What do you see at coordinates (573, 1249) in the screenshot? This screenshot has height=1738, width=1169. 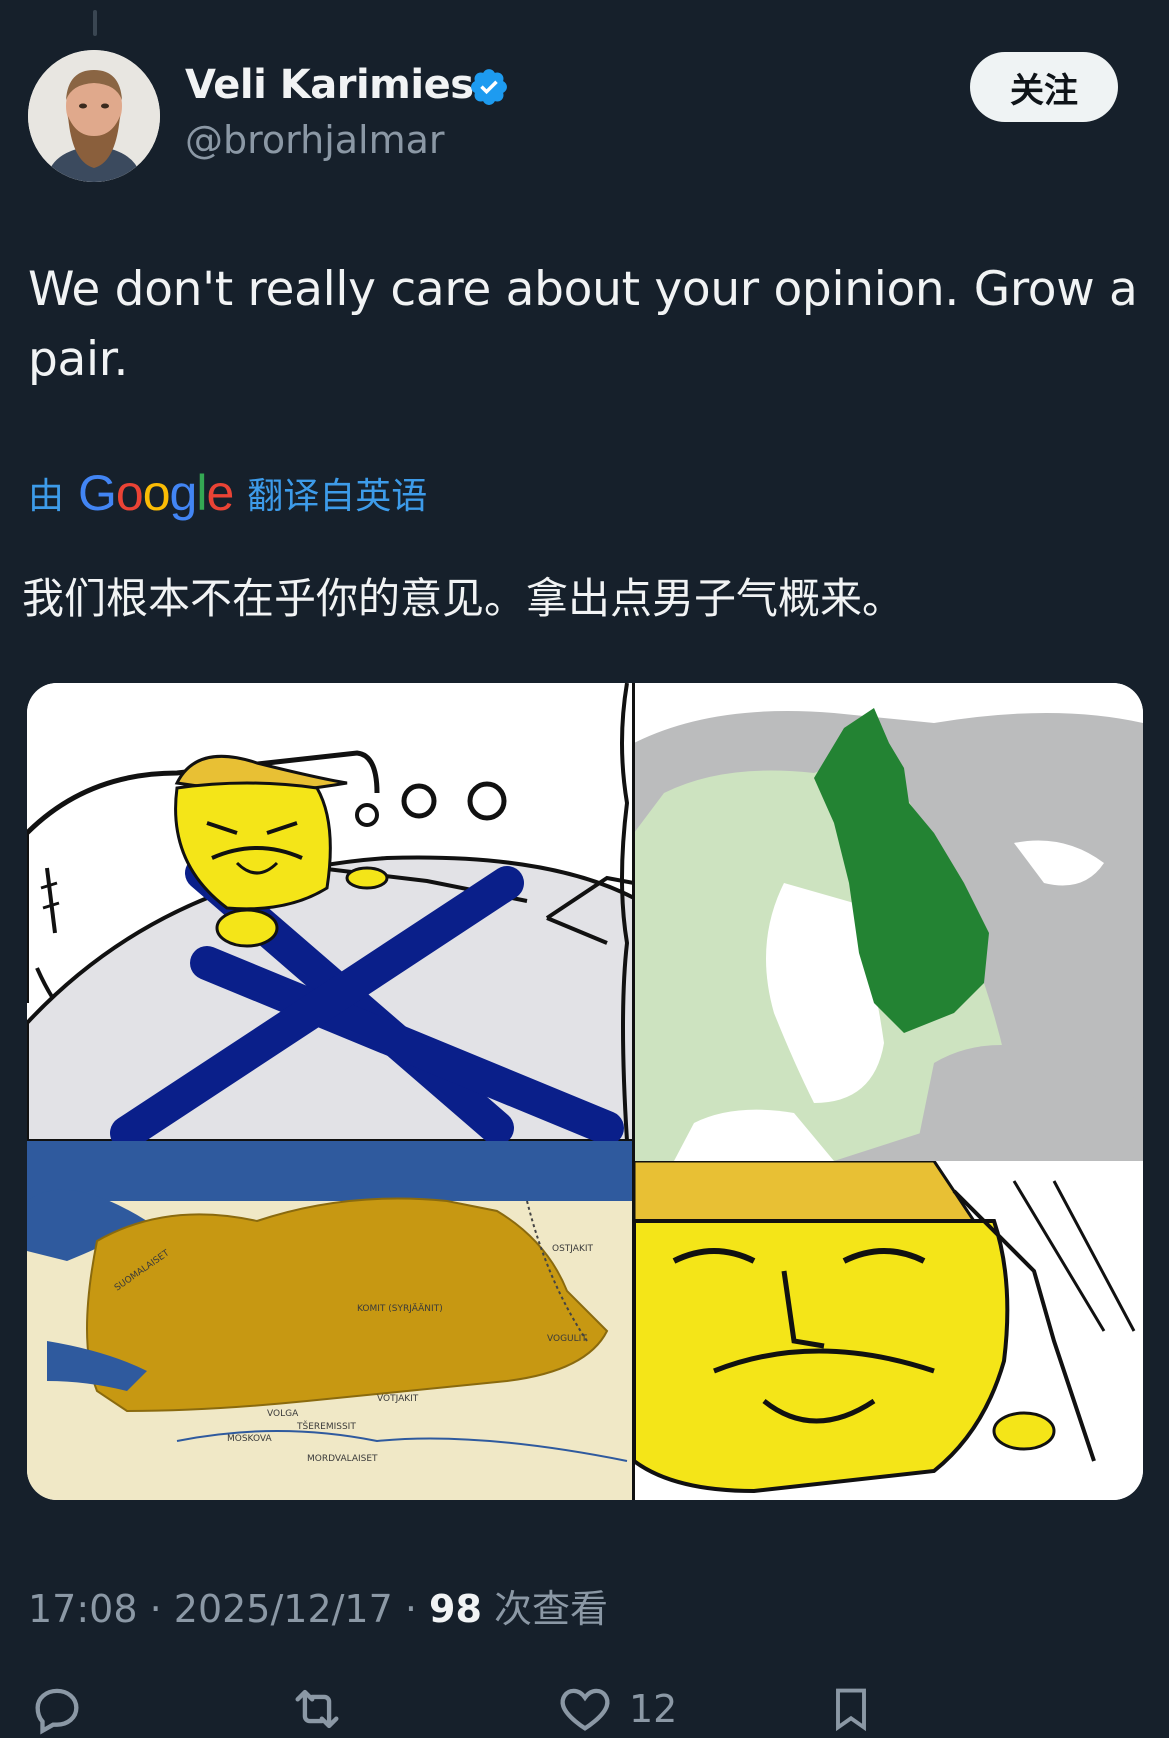 I see `label-ostjakit: OSTJAKIT` at bounding box center [573, 1249].